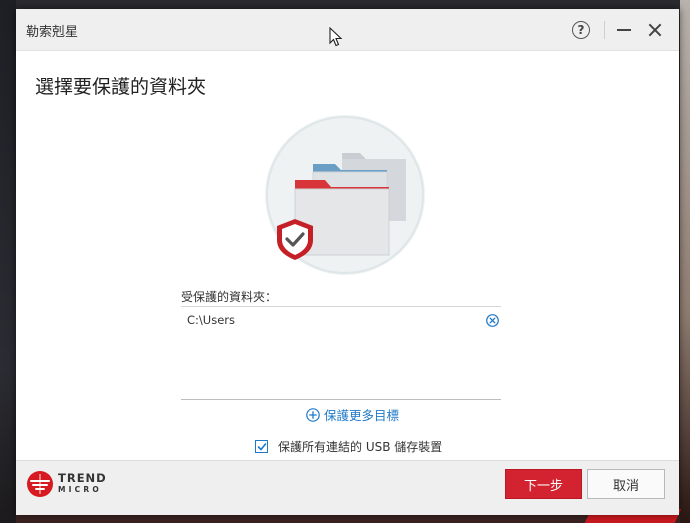 The width and height of the screenshot is (690, 523). What do you see at coordinates (347, 30) in the screenshot?
I see `title-bar: 勒索剋星 ?` at bounding box center [347, 30].